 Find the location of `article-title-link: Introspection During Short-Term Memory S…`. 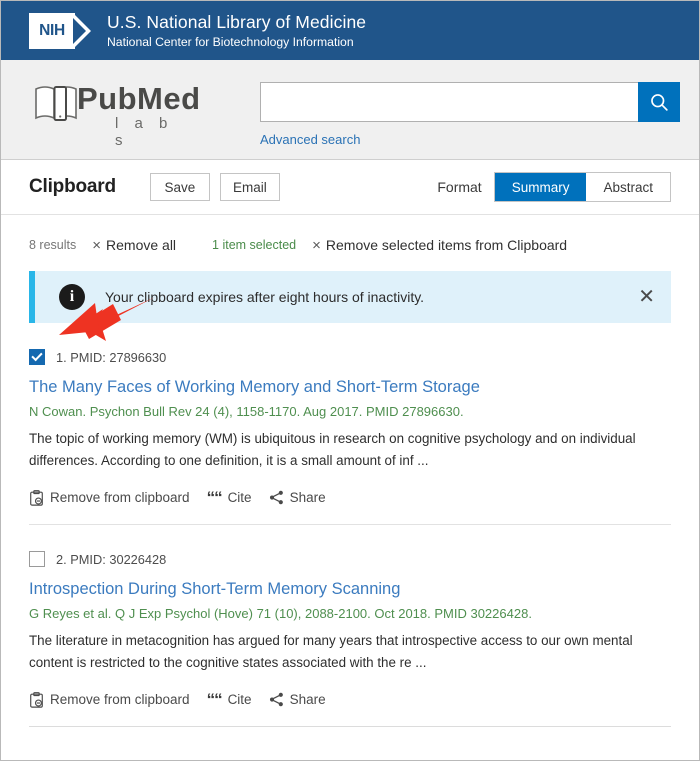

article-title-link: Introspection During Short-Term Memory S… is located at coordinates (350, 589).